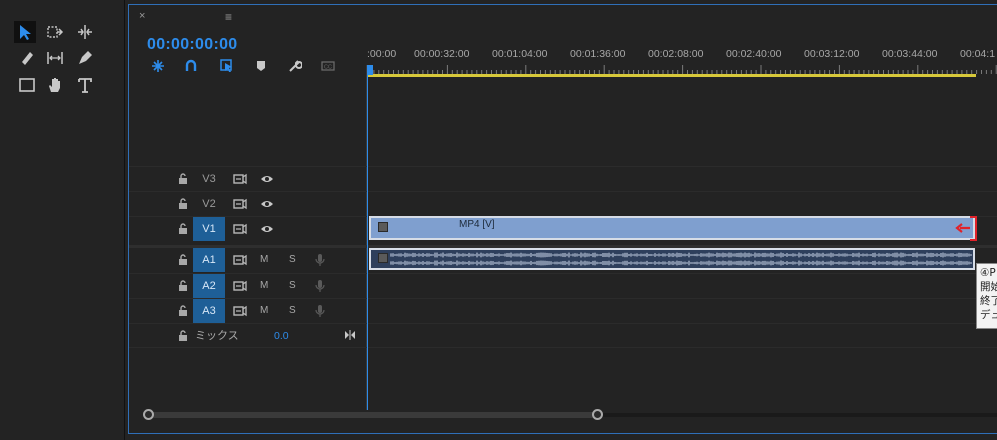 This screenshot has width=997, height=440. I want to click on track-name-v3: V3, so click(209, 179).